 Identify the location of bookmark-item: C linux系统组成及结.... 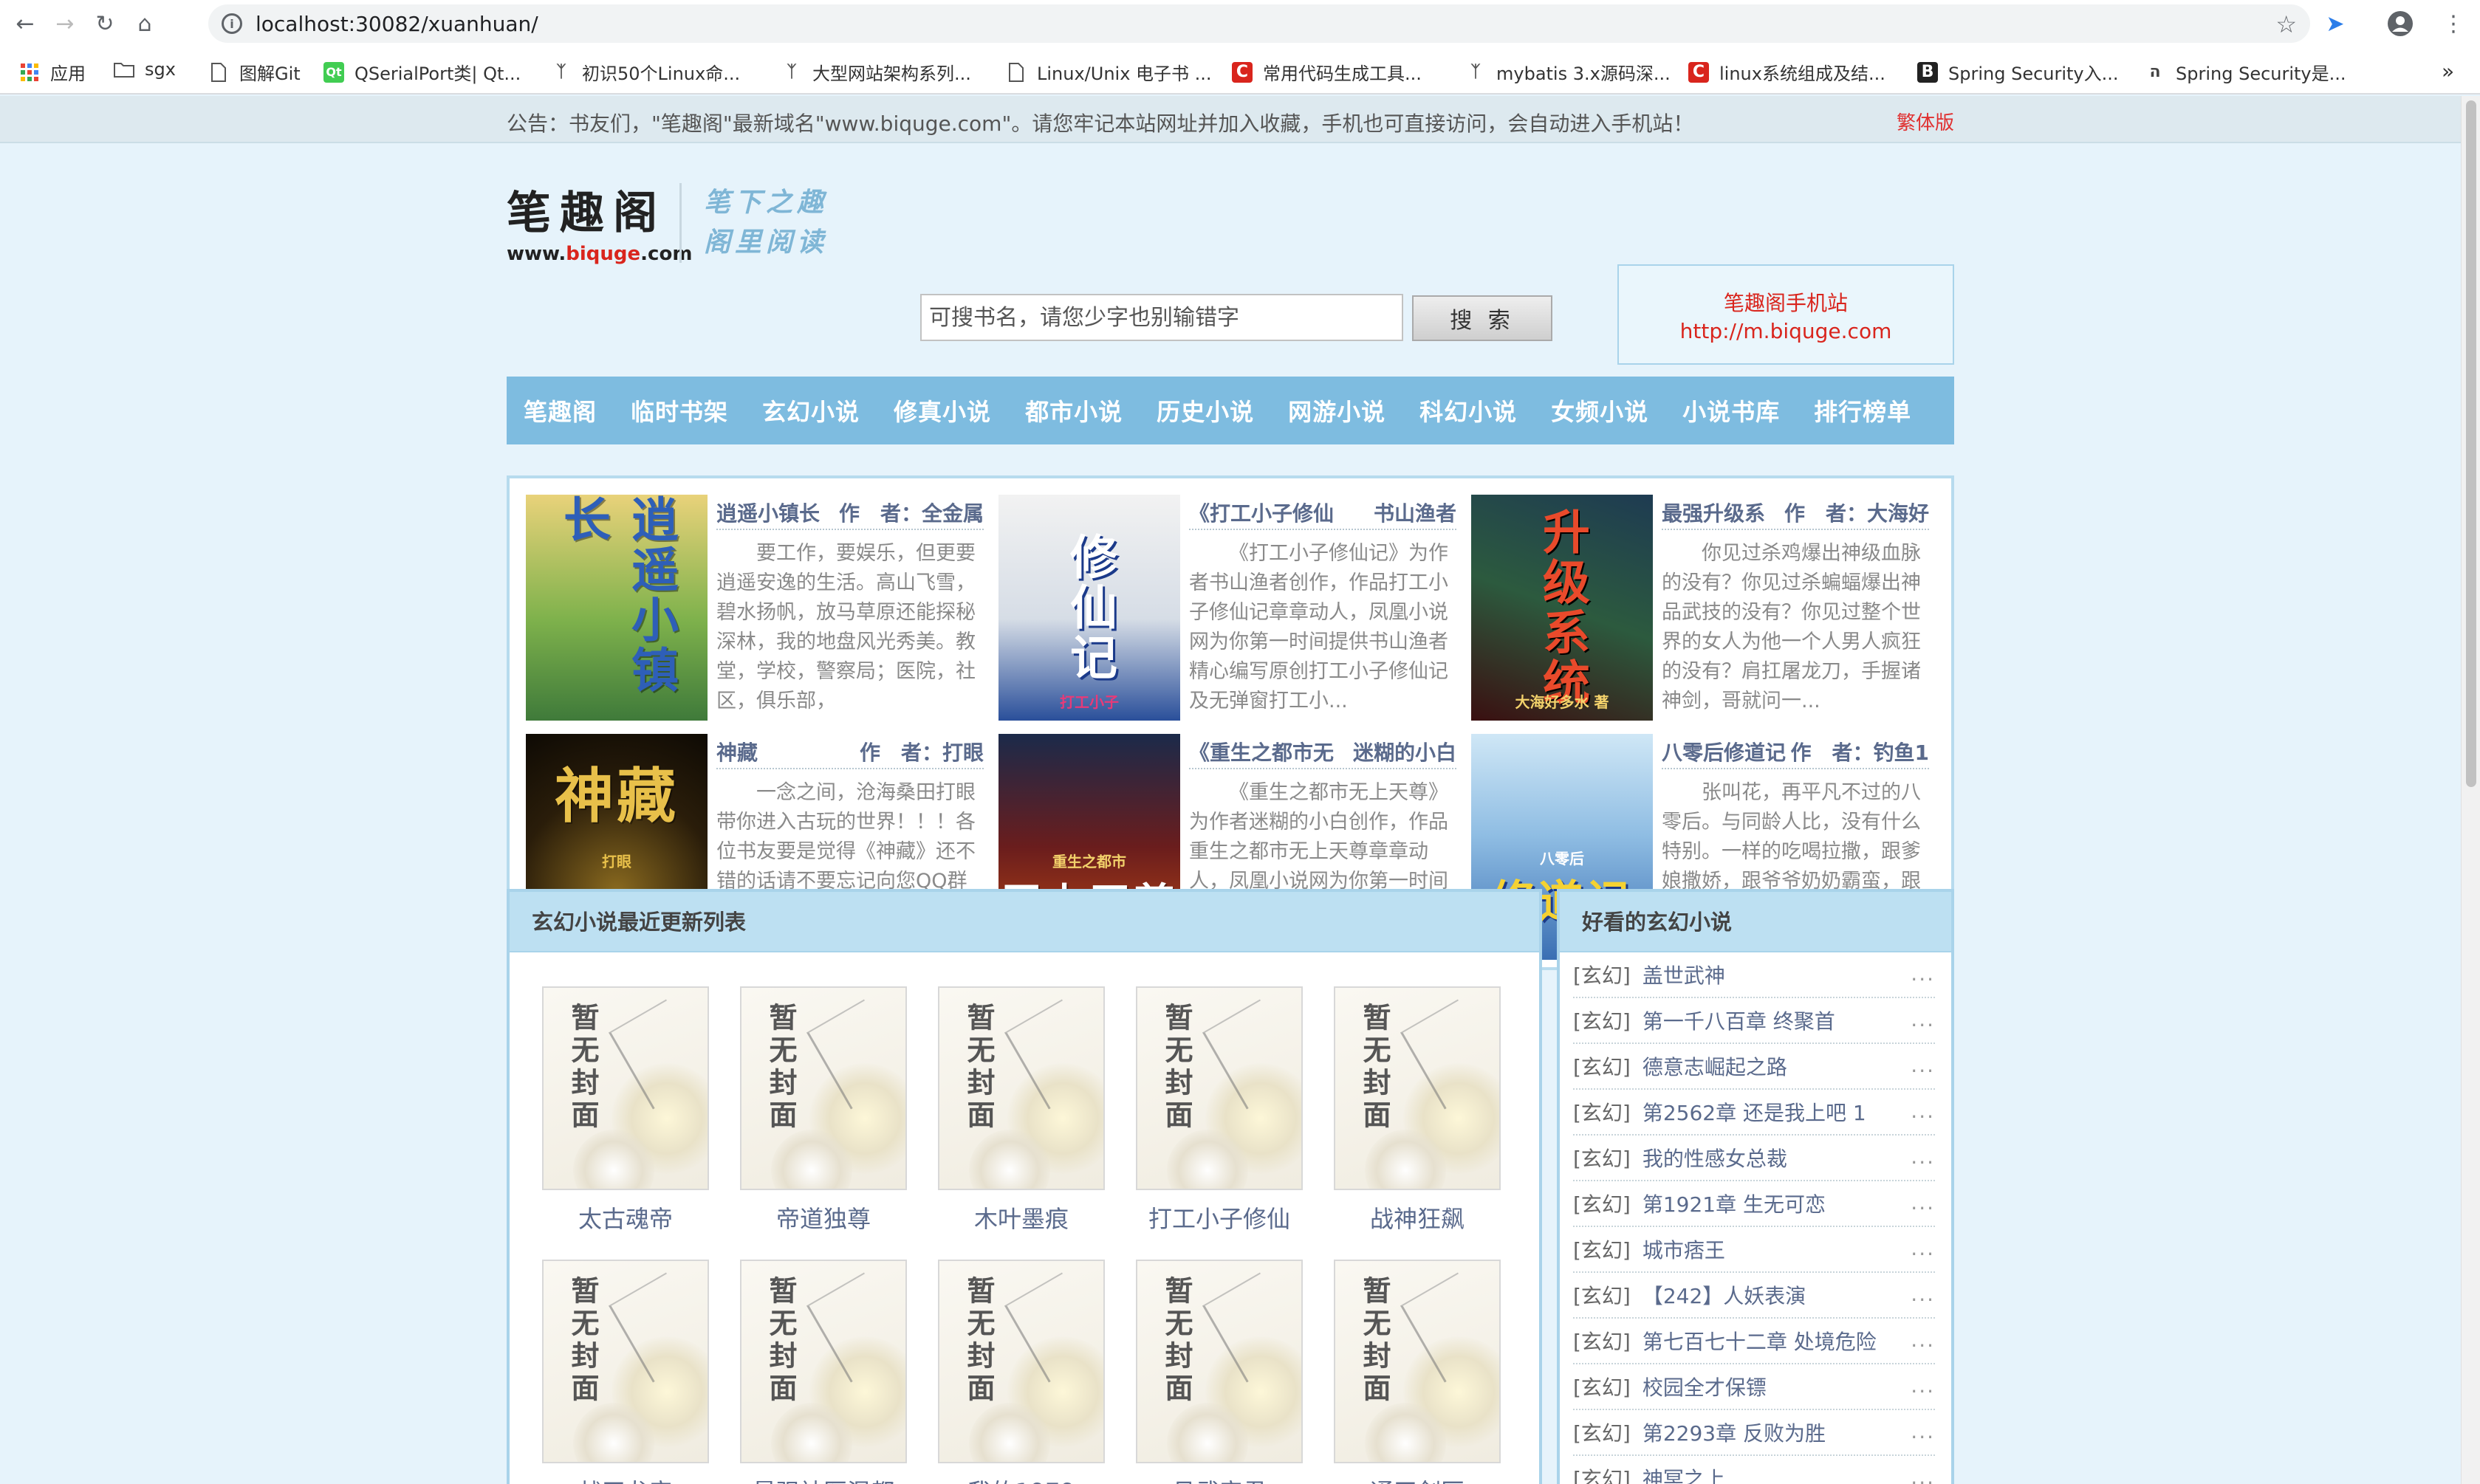
(1786, 72).